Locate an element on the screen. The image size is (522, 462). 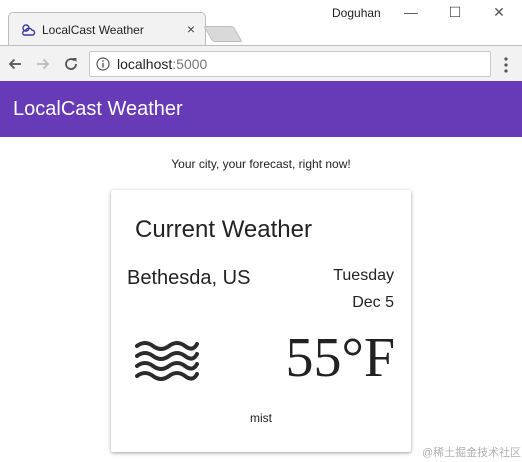
url-host: localhost is located at coordinates (145, 64).